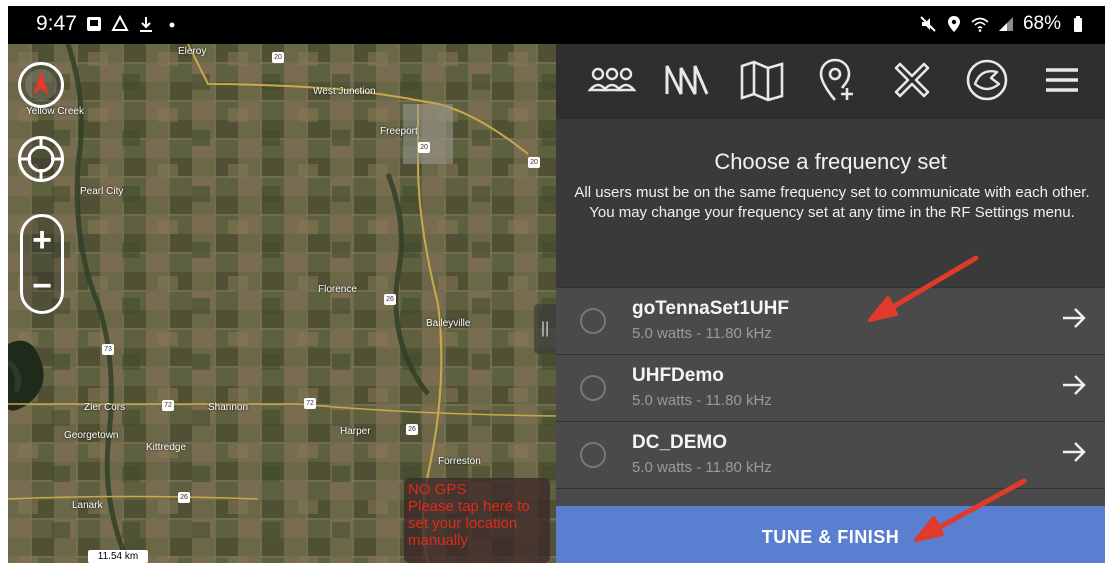 Image resolution: width=1106 pixels, height=566 pixels. I want to click on top-toolbar, so click(830, 81).